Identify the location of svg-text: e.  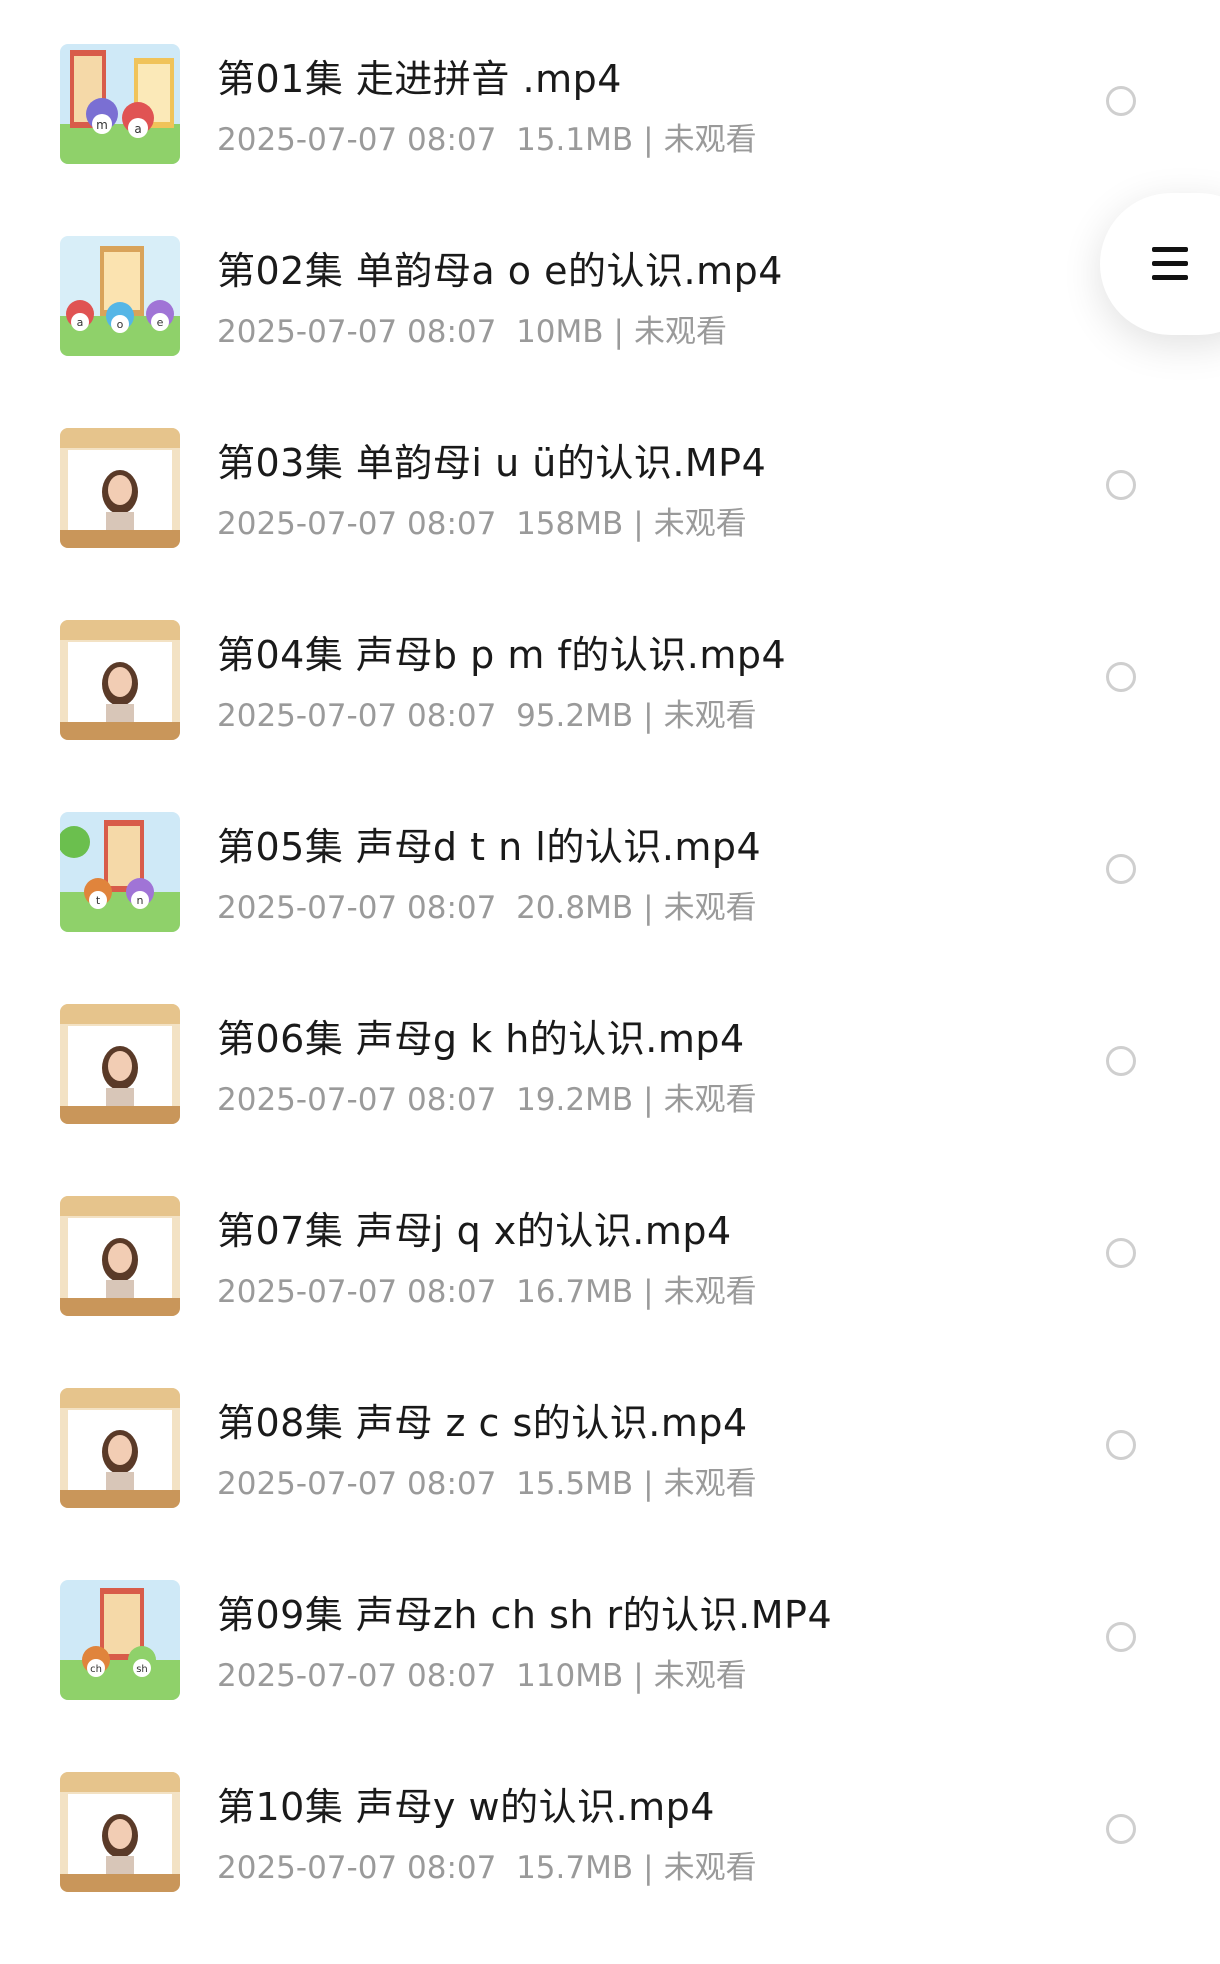
(160, 322).